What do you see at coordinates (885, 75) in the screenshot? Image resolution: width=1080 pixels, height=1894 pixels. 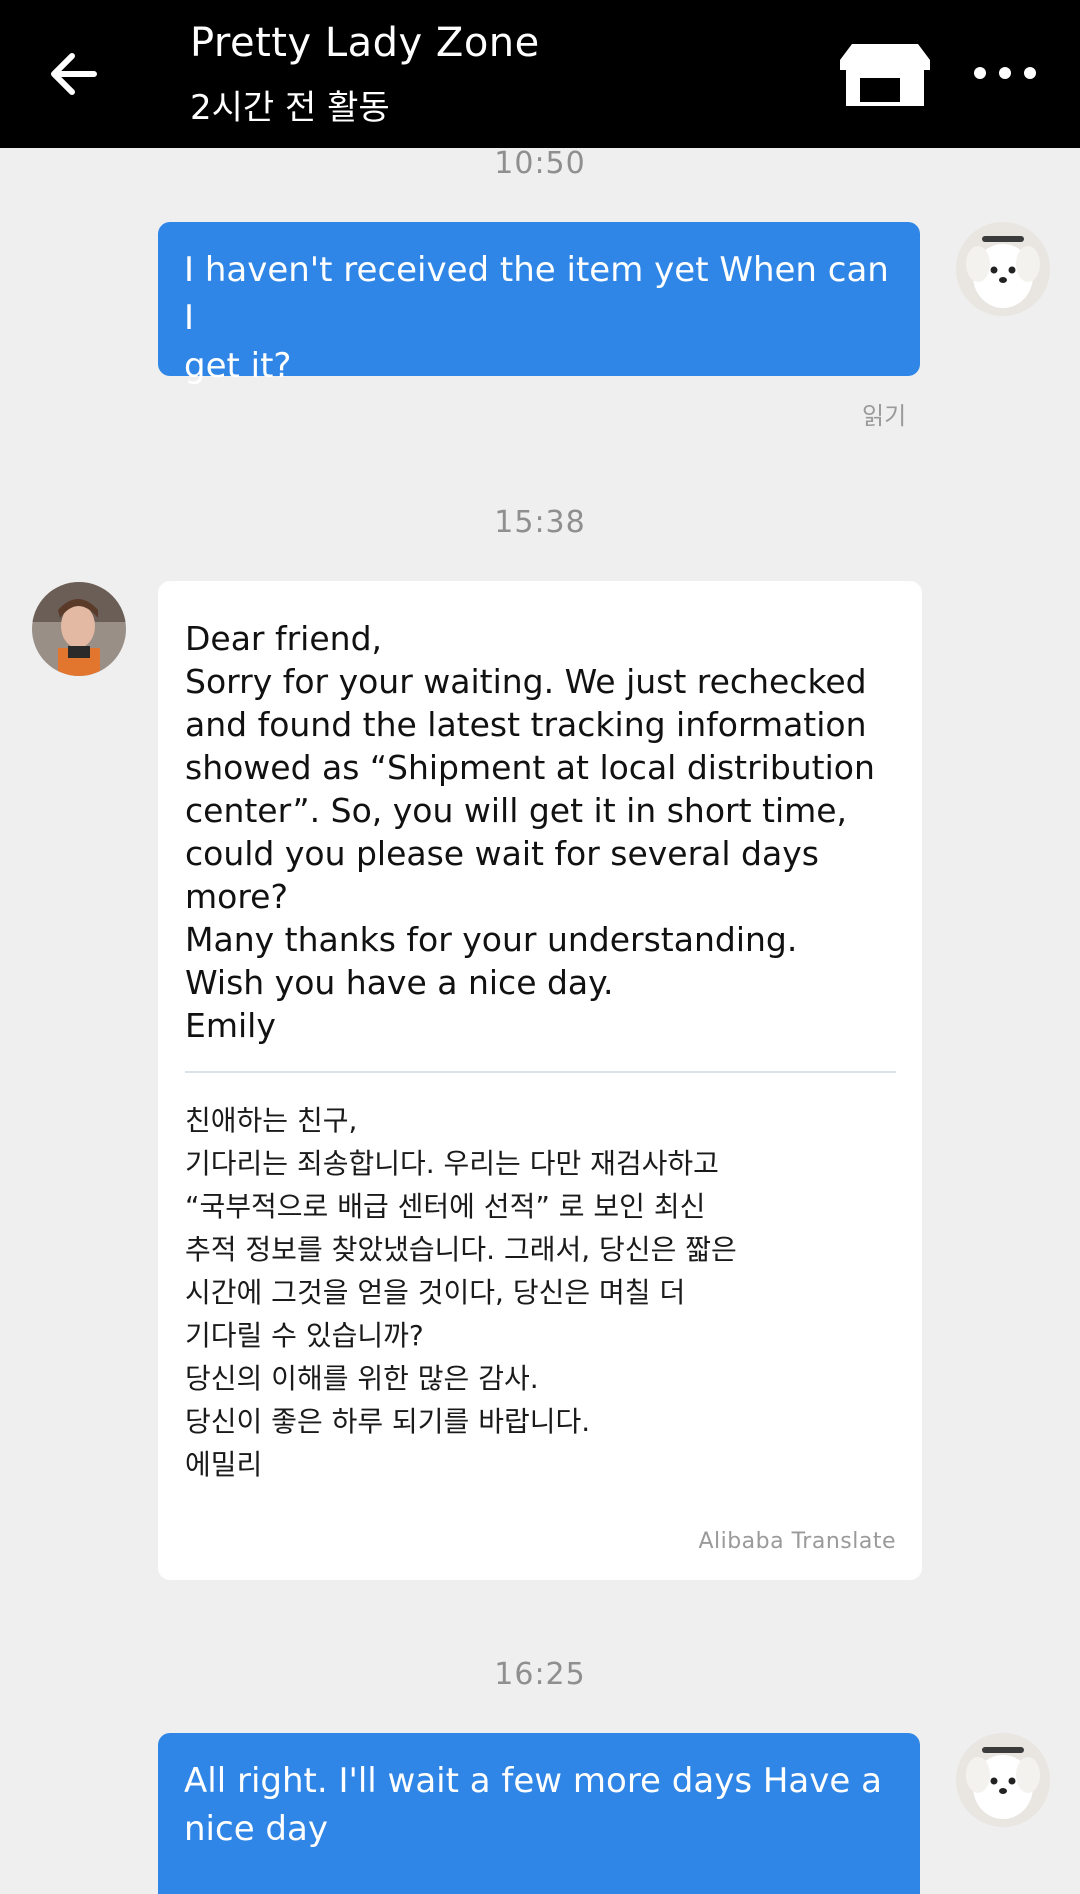 I see `store-icon` at bounding box center [885, 75].